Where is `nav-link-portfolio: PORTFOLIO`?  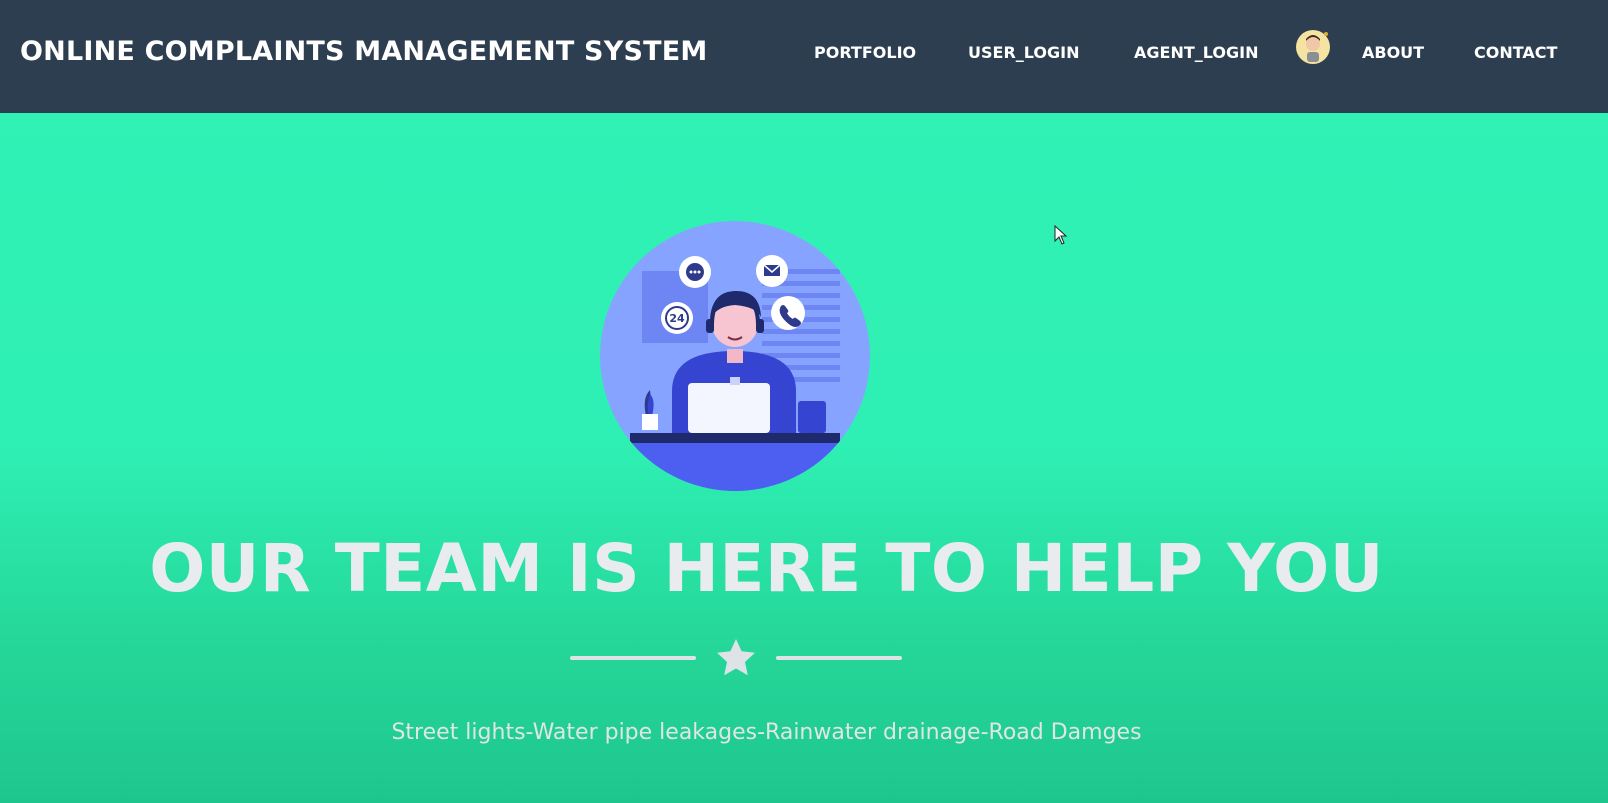 nav-link-portfolio: PORTFOLIO is located at coordinates (865, 52).